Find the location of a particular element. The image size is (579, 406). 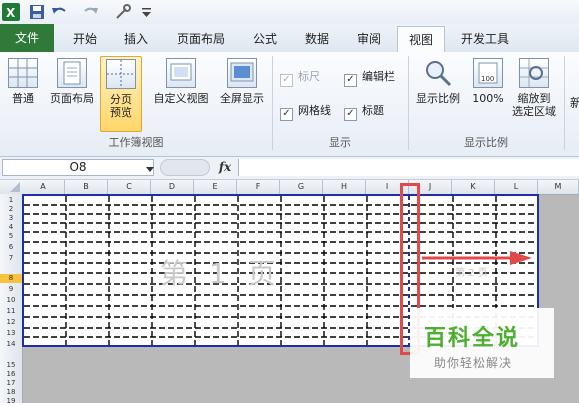

column-header-l: L is located at coordinates (516, 187).